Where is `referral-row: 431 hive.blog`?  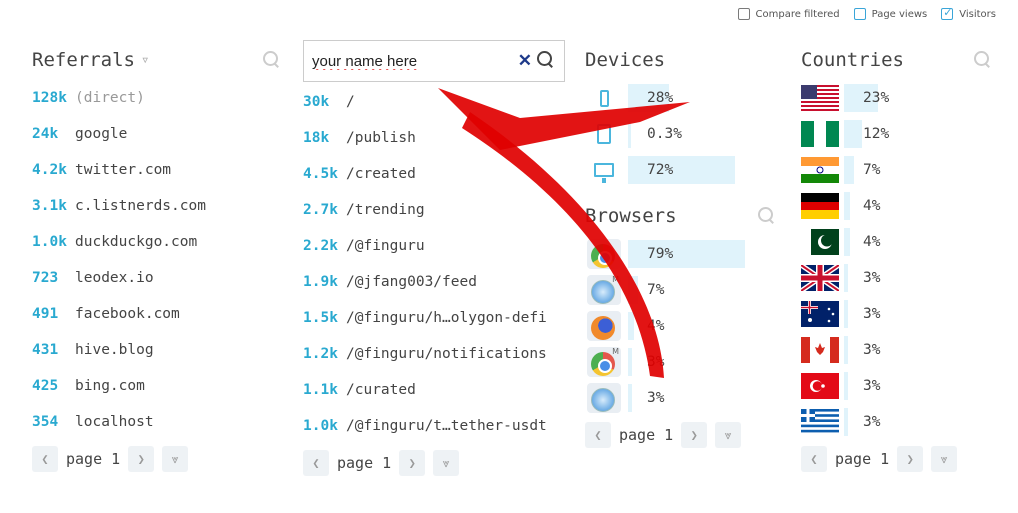
referral-row: 431 hive.blog is located at coordinates (157, 350).